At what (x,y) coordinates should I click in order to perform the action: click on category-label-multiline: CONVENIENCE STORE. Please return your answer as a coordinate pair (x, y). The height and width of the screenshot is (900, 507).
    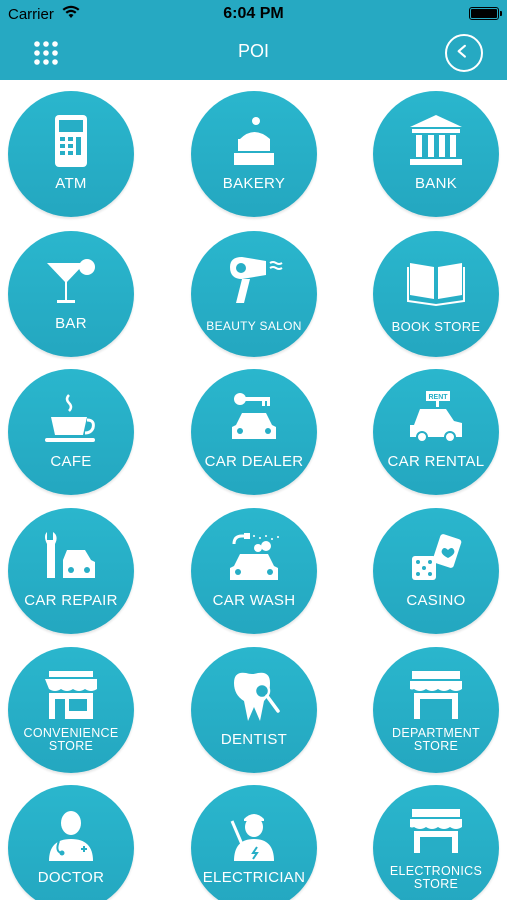
    Looking at the image, I should click on (71, 740).